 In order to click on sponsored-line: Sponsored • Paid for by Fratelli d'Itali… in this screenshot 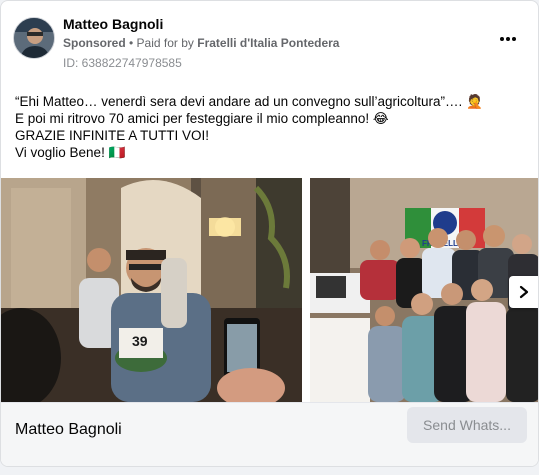, I will do `click(201, 43)`.